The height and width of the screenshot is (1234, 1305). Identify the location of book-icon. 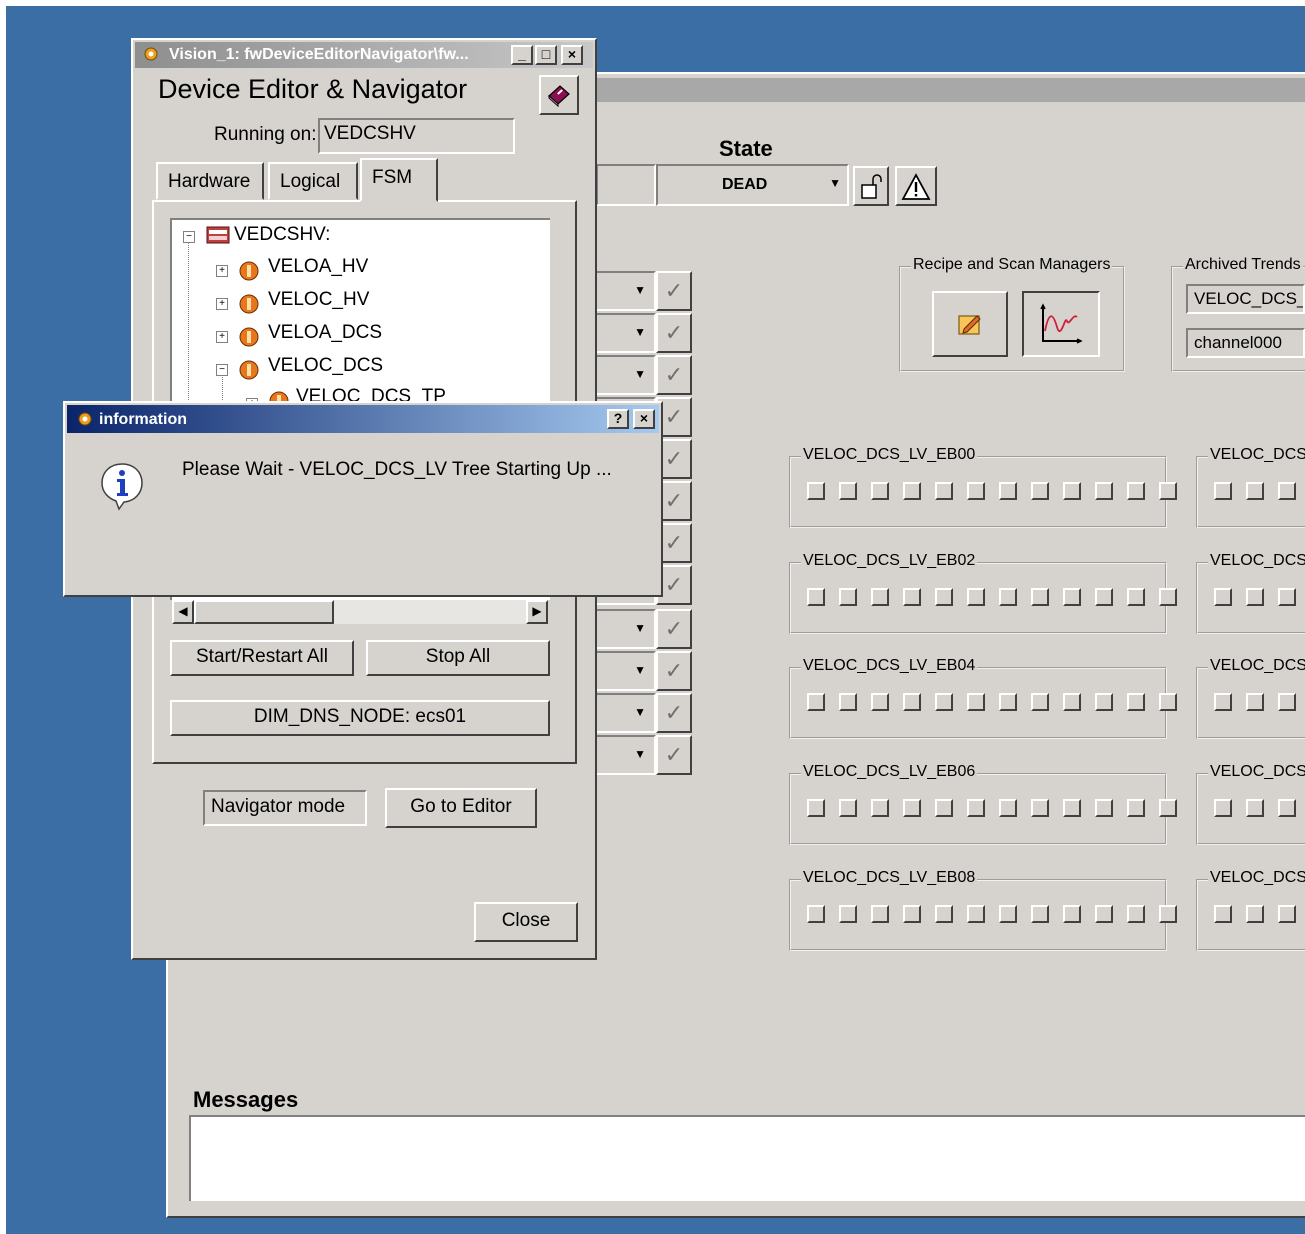
(559, 96).